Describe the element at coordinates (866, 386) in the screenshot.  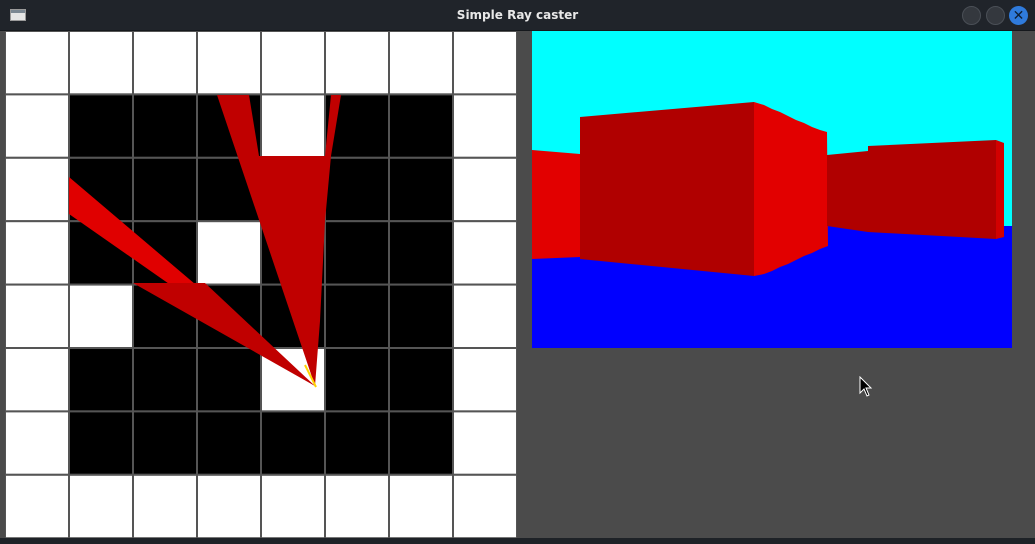
I see `mouse-cursor-icon` at that location.